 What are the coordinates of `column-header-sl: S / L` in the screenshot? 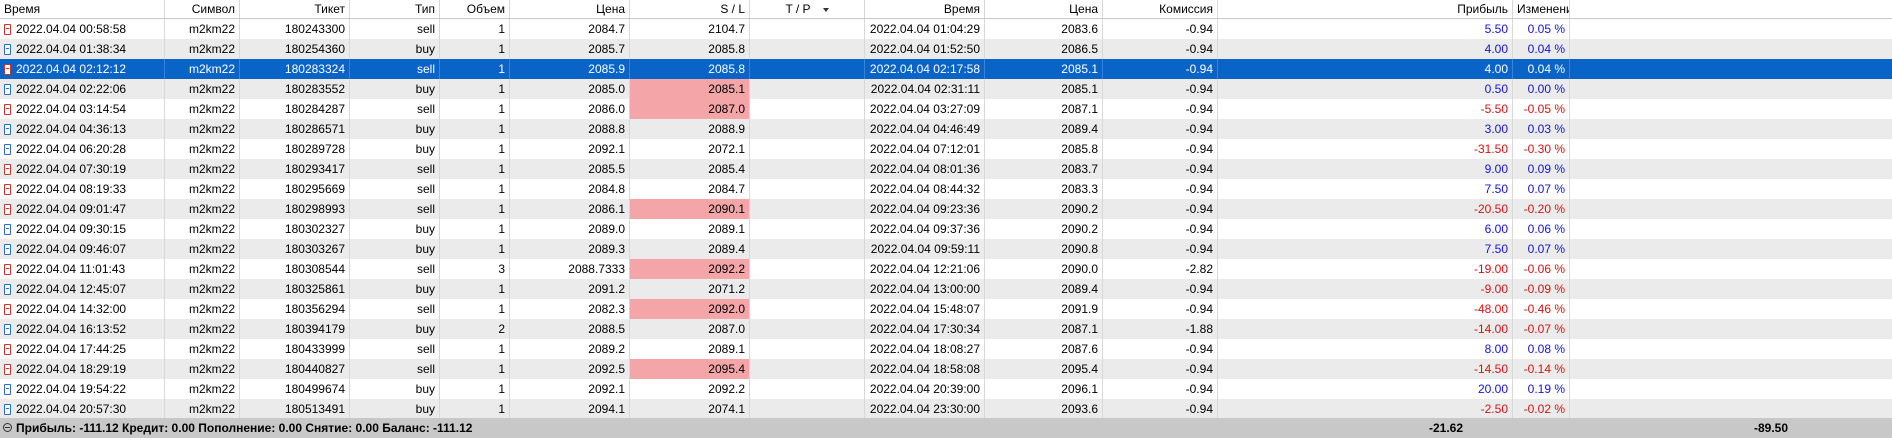 It's located at (690, 9).